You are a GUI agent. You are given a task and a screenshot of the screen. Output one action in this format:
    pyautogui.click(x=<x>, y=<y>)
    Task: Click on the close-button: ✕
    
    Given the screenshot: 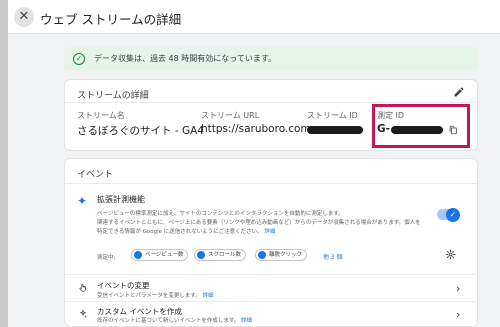 What is the action you would take?
    pyautogui.click(x=24, y=17)
    